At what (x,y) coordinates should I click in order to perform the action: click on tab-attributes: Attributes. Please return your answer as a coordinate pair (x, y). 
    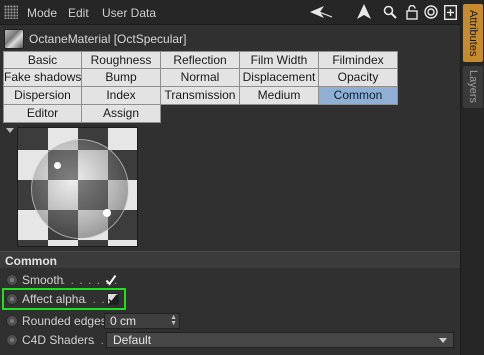
    Looking at the image, I should click on (473, 33).